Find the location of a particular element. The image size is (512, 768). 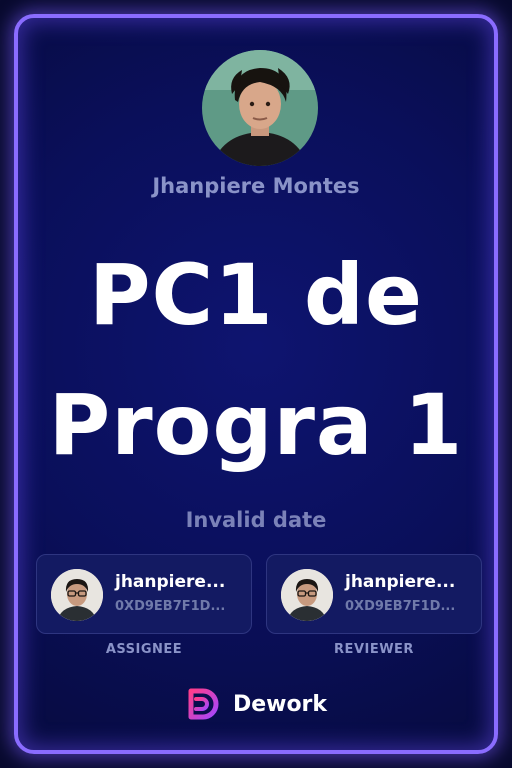

dework-logo-icon is located at coordinates (203, 704).